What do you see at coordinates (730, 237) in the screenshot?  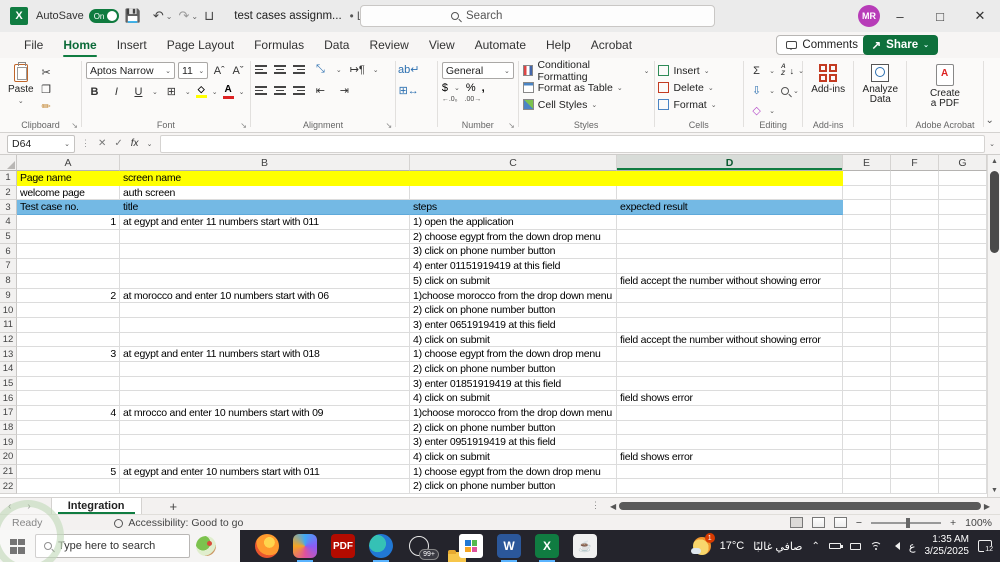 I see `cell-D5` at bounding box center [730, 237].